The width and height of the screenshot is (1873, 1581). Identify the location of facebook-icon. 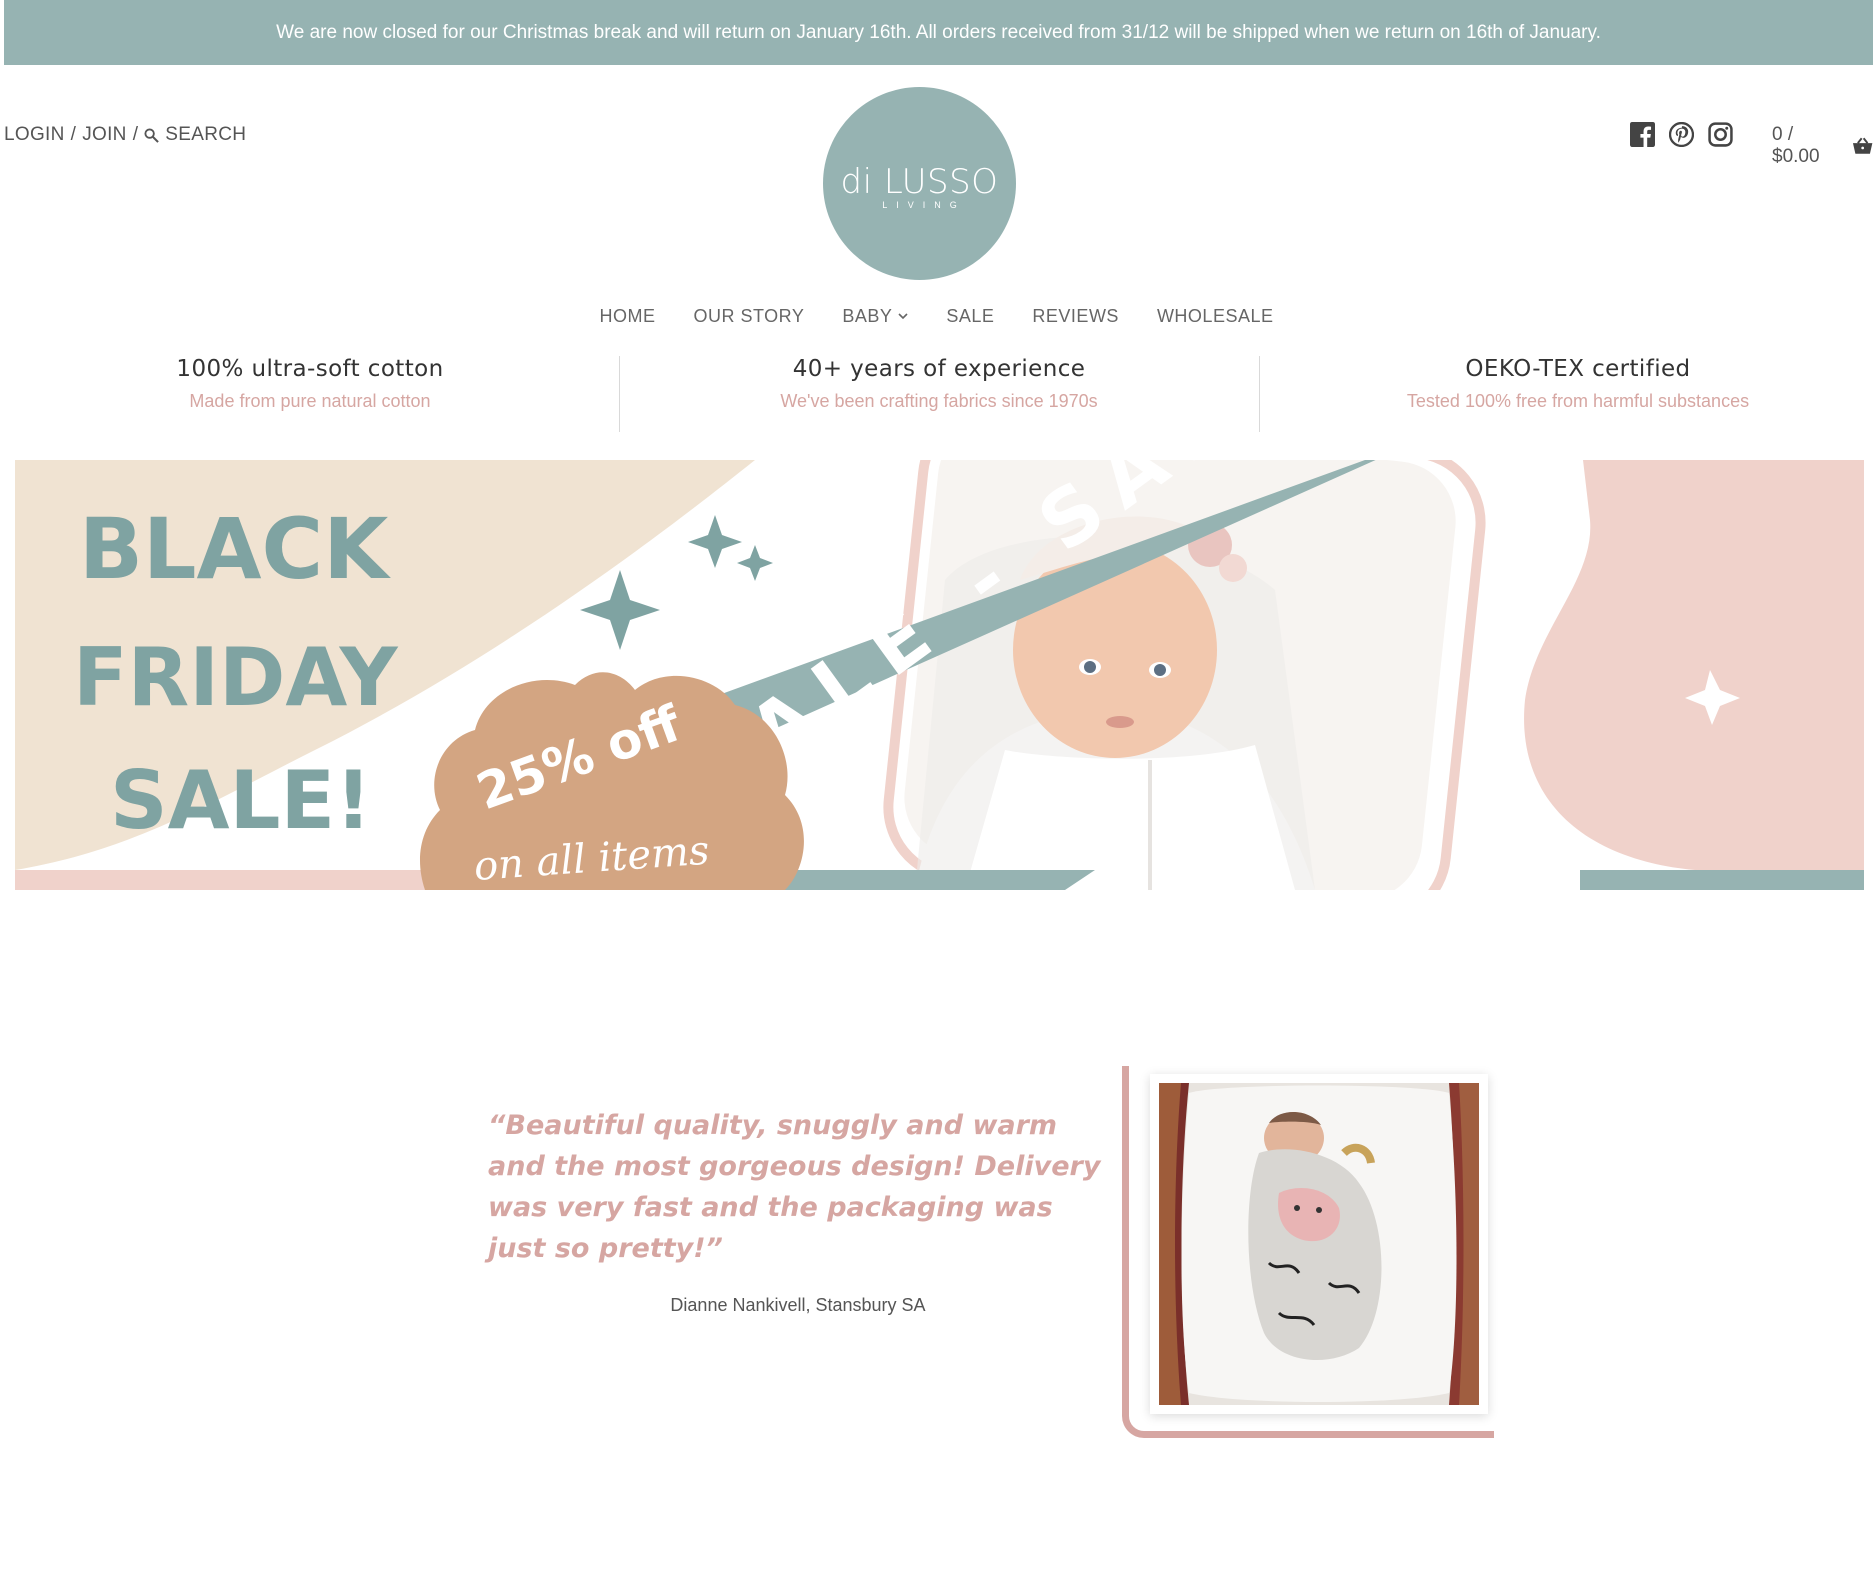
(1642, 134).